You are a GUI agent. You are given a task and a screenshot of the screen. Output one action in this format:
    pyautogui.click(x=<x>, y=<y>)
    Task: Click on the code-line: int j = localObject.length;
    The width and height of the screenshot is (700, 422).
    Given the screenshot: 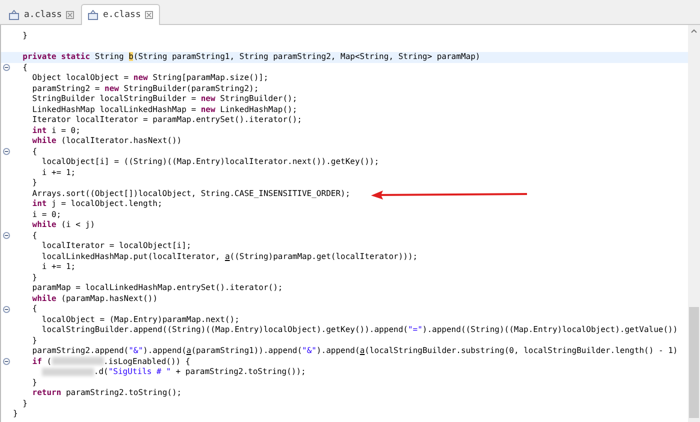 What is the action you would take?
    pyautogui.click(x=97, y=204)
    